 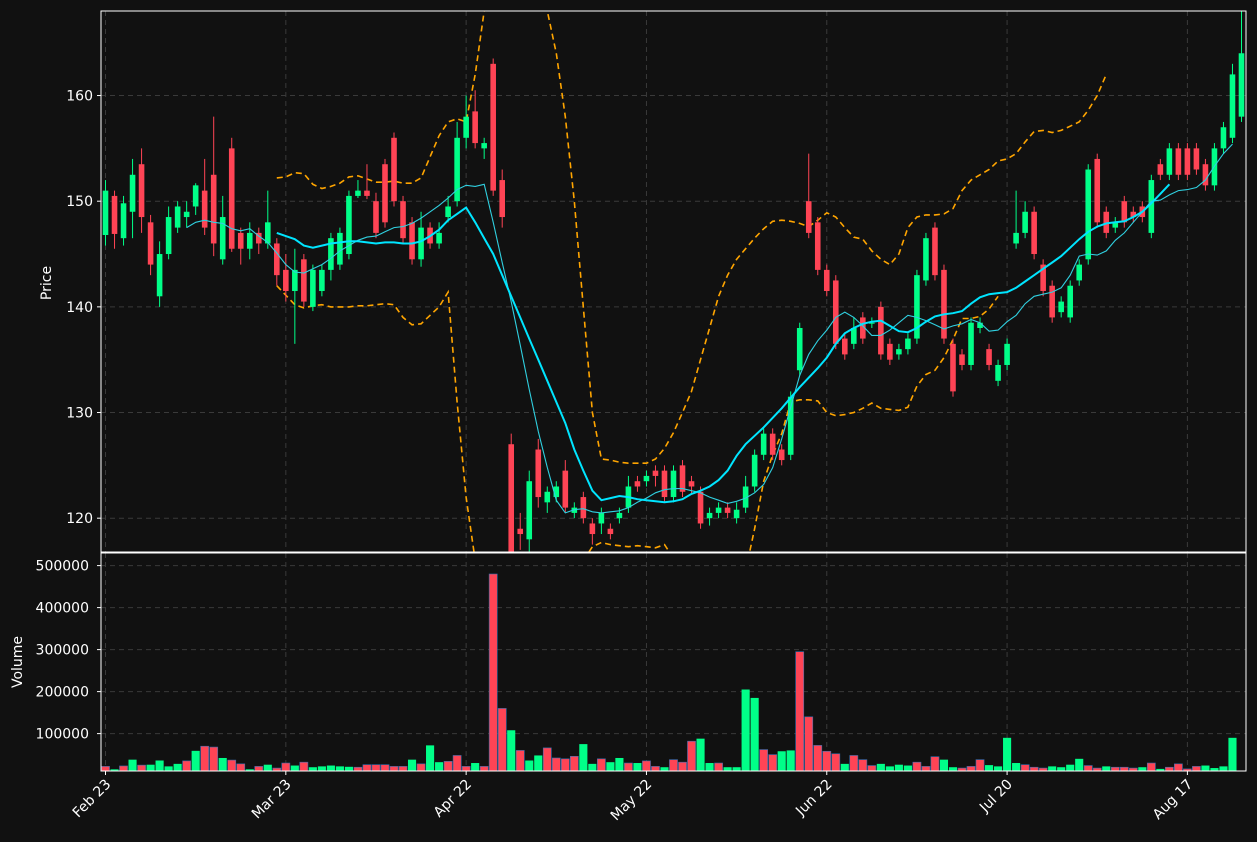 What do you see at coordinates (632, 801) in the screenshot?
I see `x-tick-label: May 22` at bounding box center [632, 801].